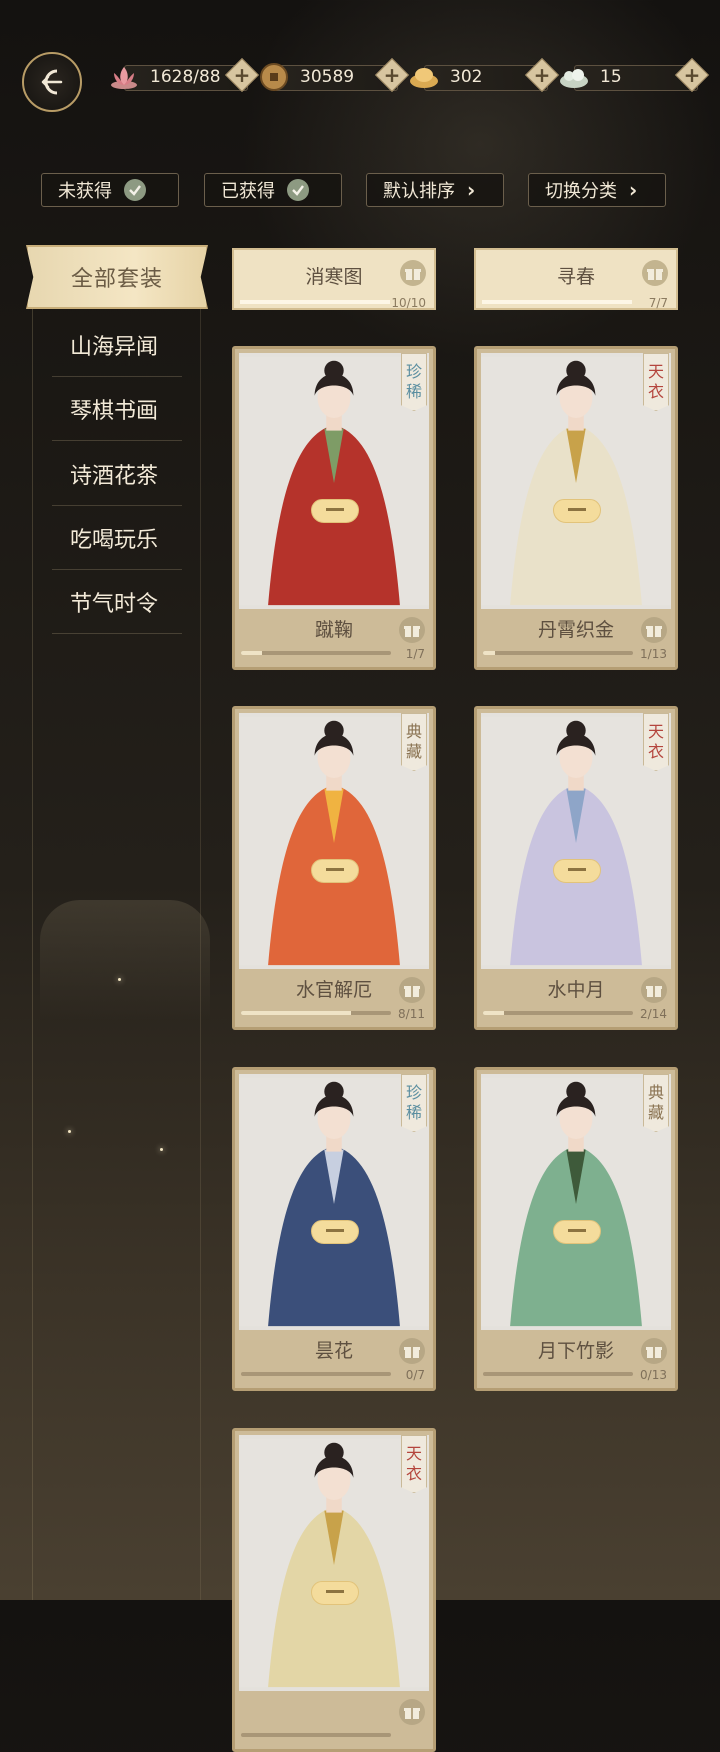 The image size is (720, 1752). I want to click on suit-card: 天 衣 水中月 2/14, so click(576, 868).